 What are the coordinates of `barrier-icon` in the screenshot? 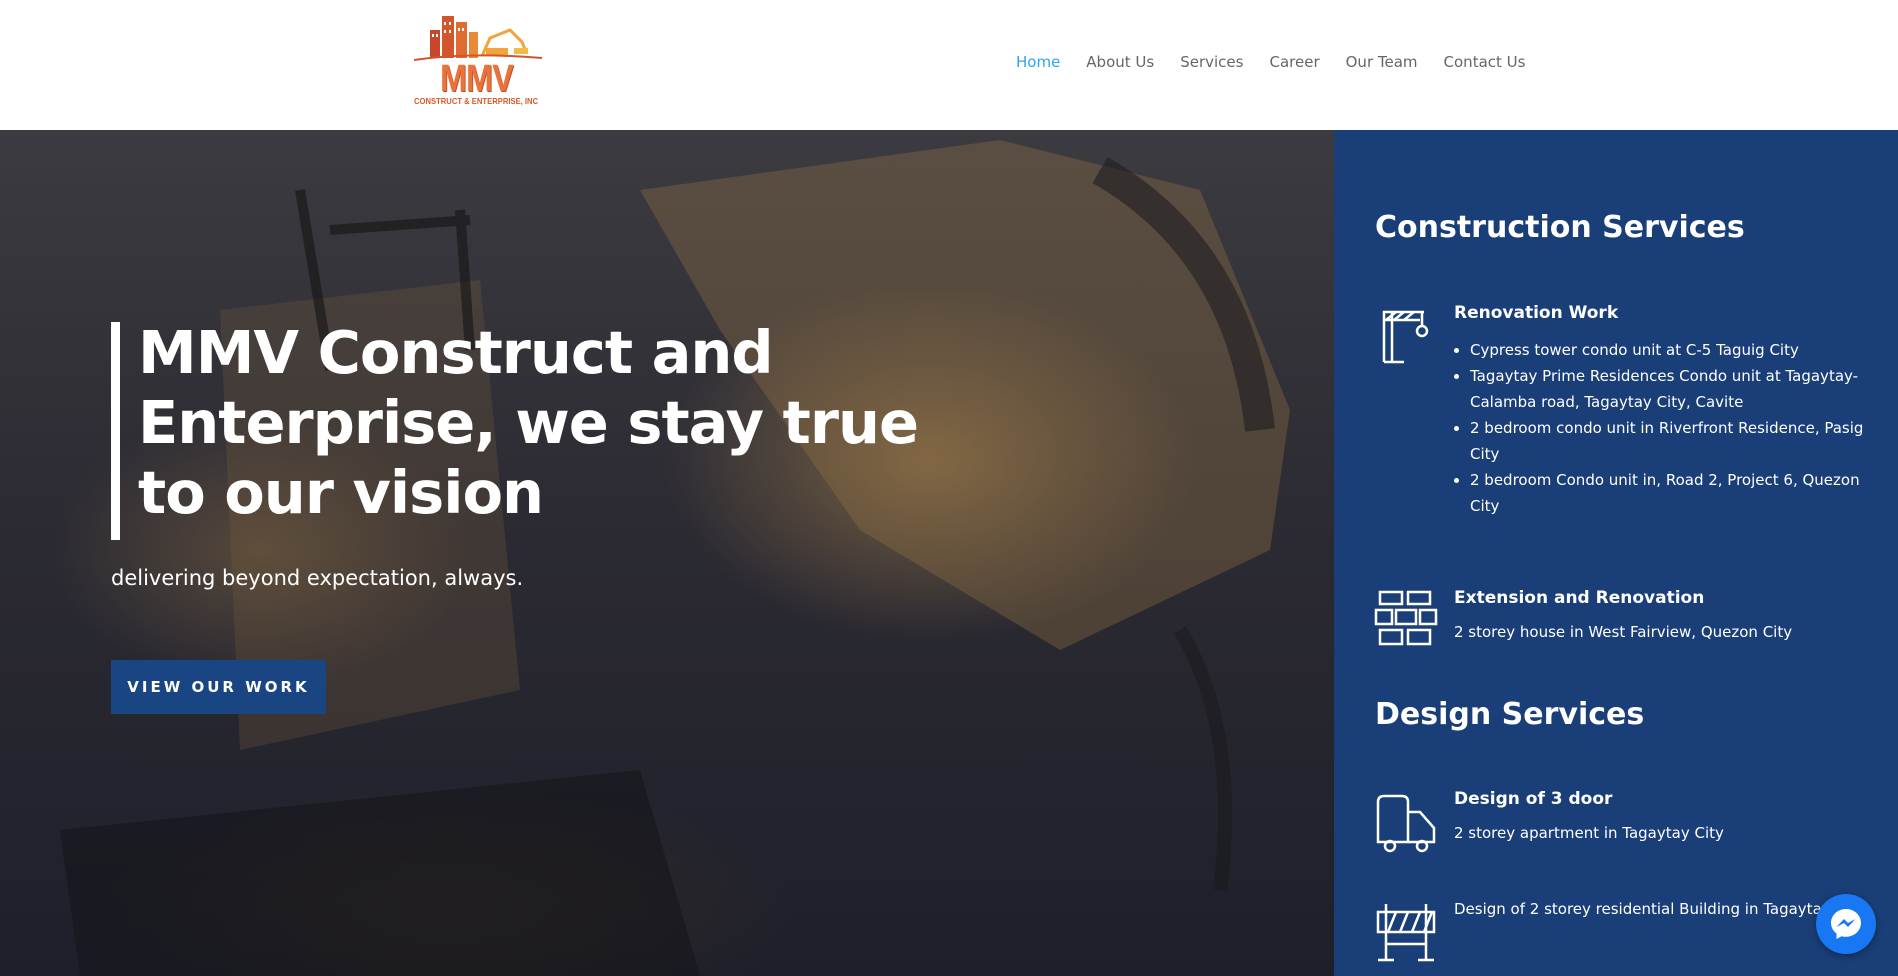 It's located at (1406, 933).